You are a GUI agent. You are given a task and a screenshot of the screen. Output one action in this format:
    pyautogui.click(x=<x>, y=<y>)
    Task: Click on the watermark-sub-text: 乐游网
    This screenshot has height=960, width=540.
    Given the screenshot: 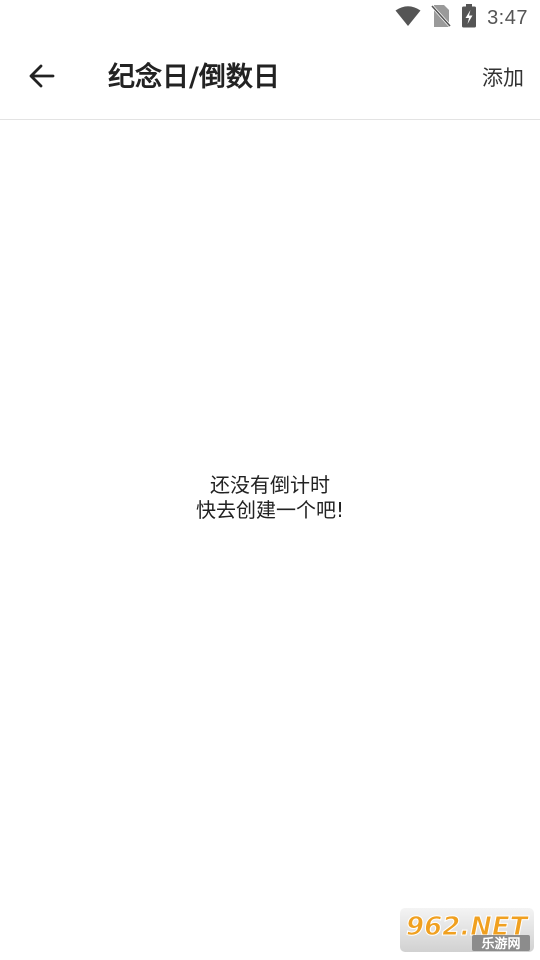 What is the action you would take?
    pyautogui.click(x=500, y=944)
    